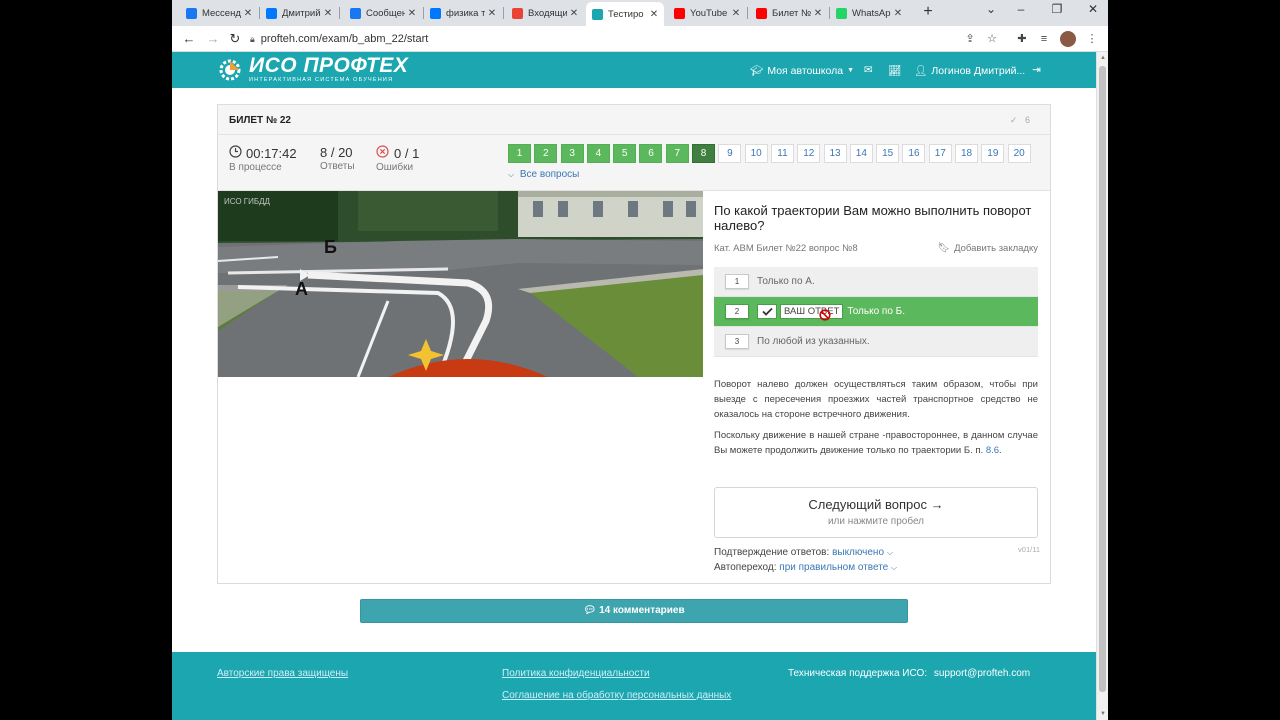 The width and height of the screenshot is (1280, 720). What do you see at coordinates (861, 153) in the screenshot?
I see `question-number-14: 14` at bounding box center [861, 153].